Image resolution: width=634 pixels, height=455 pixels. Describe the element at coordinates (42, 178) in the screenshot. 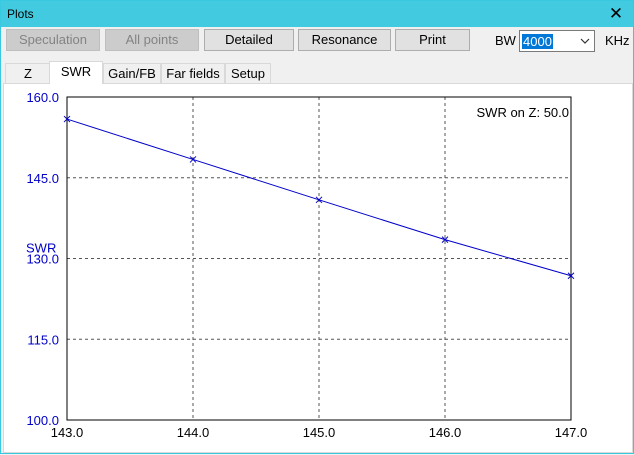

I see `y-tick-label: 145.0` at that location.